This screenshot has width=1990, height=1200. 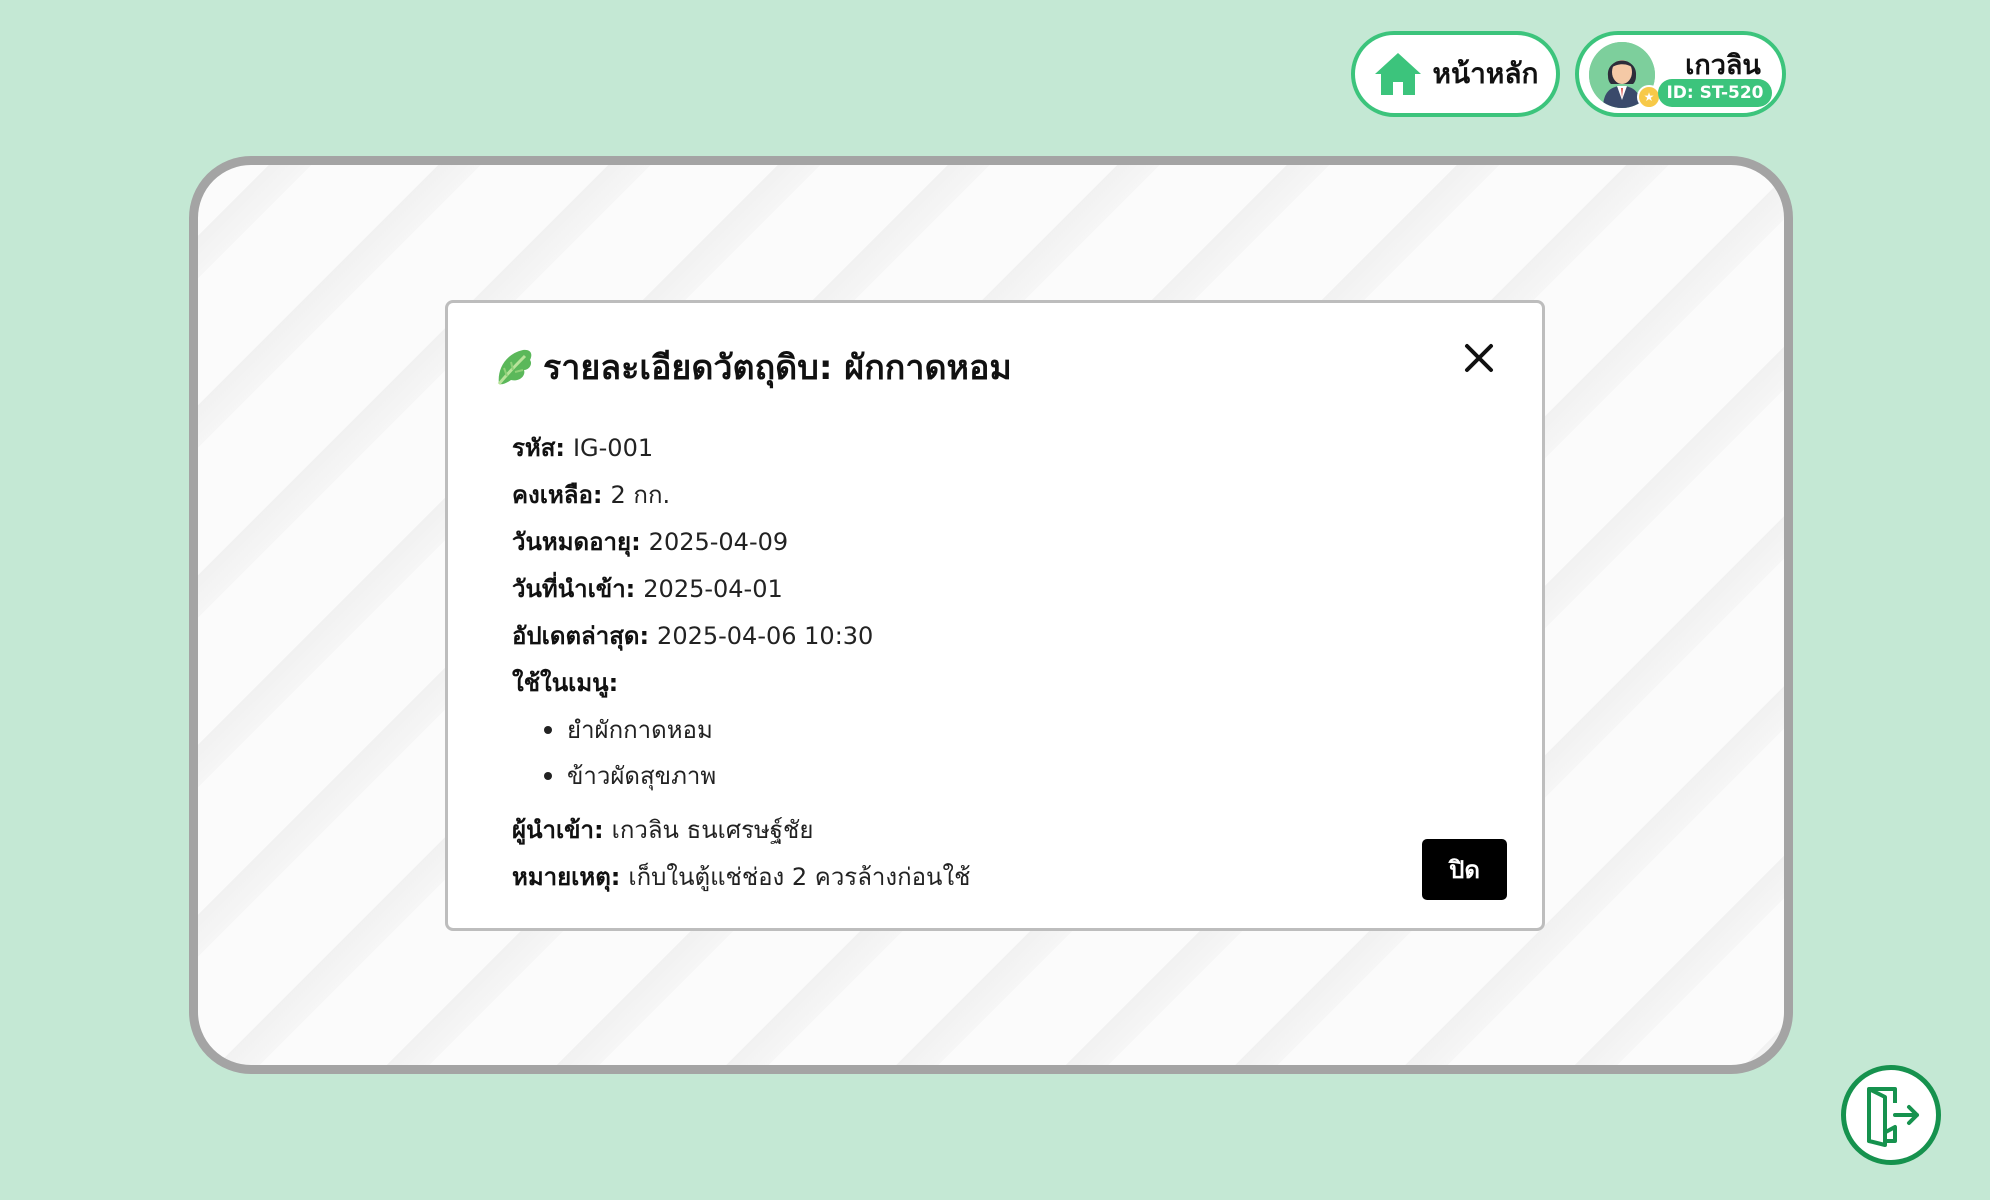 What do you see at coordinates (566, 877) in the screenshot?
I see `field-note-label: หมายเหตุ:` at bounding box center [566, 877].